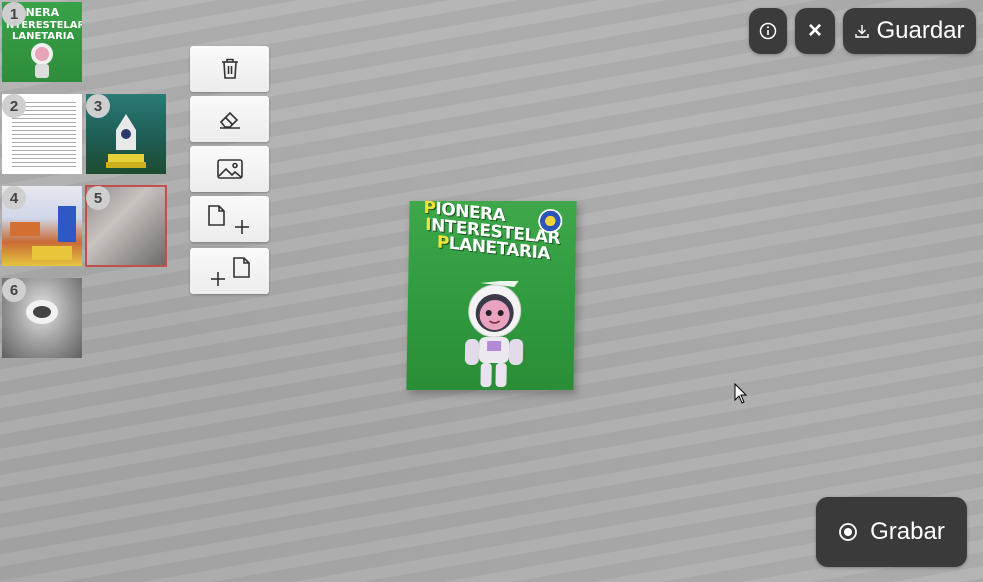 Image resolution: width=983 pixels, height=582 pixels. Describe the element at coordinates (494, 334) in the screenshot. I see `astronaut-illustration` at that location.